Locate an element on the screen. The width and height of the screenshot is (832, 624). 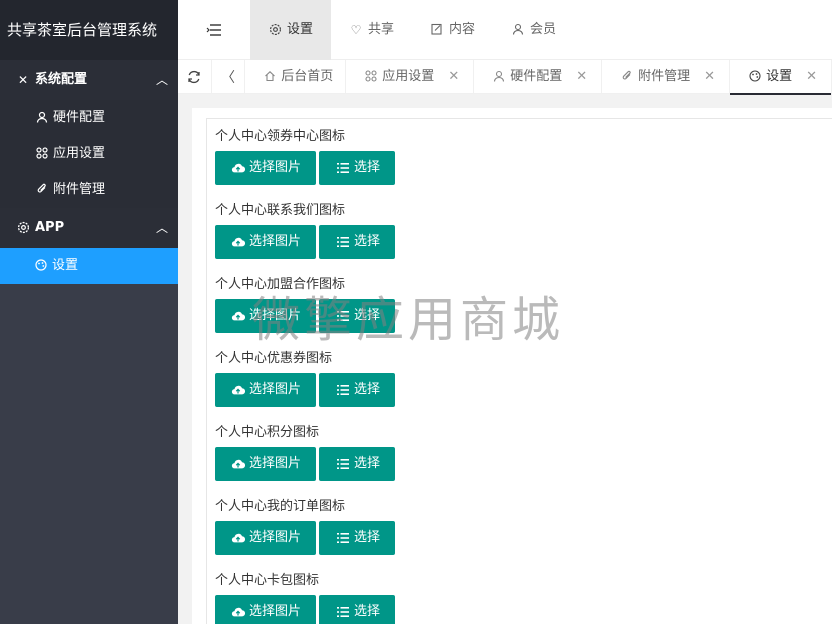
field-label: 个人中心卡包图标 is located at coordinates (267, 580).